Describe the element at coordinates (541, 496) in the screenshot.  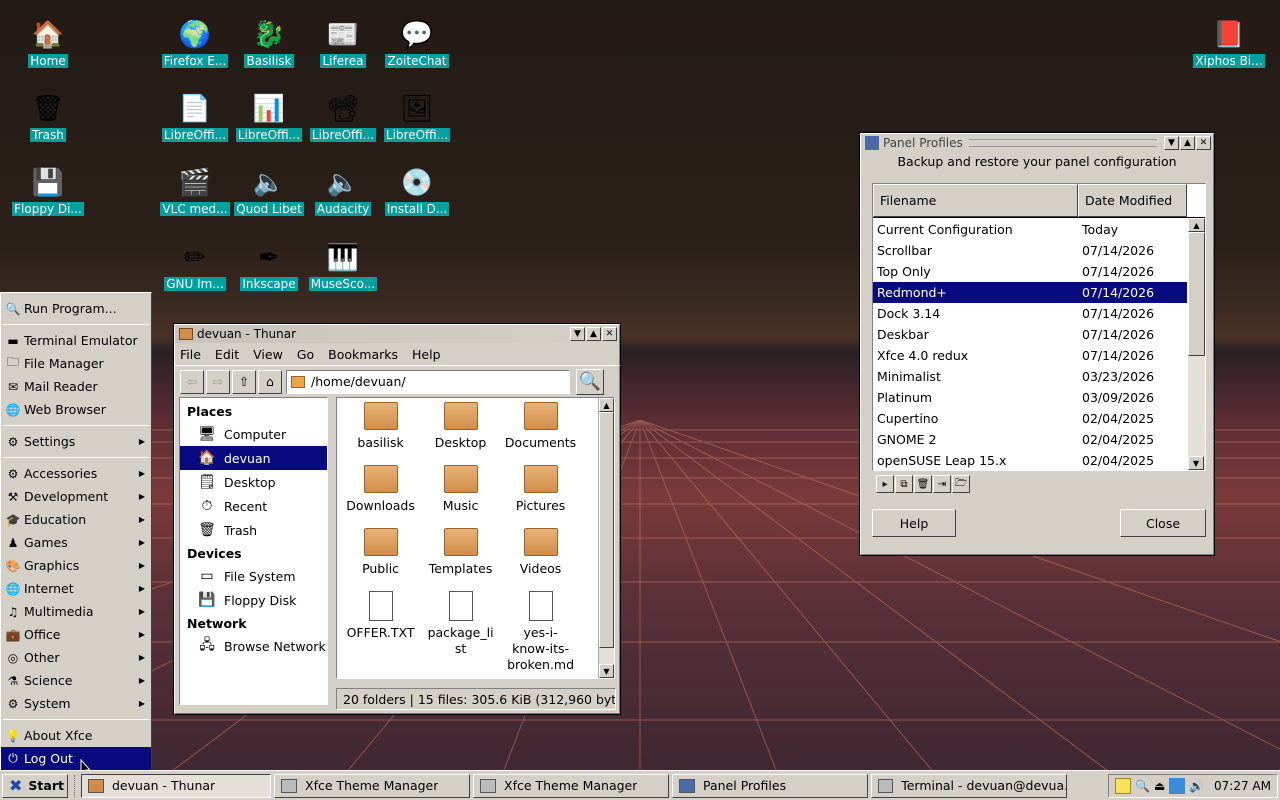
I see `folder-item: Pictures` at that location.